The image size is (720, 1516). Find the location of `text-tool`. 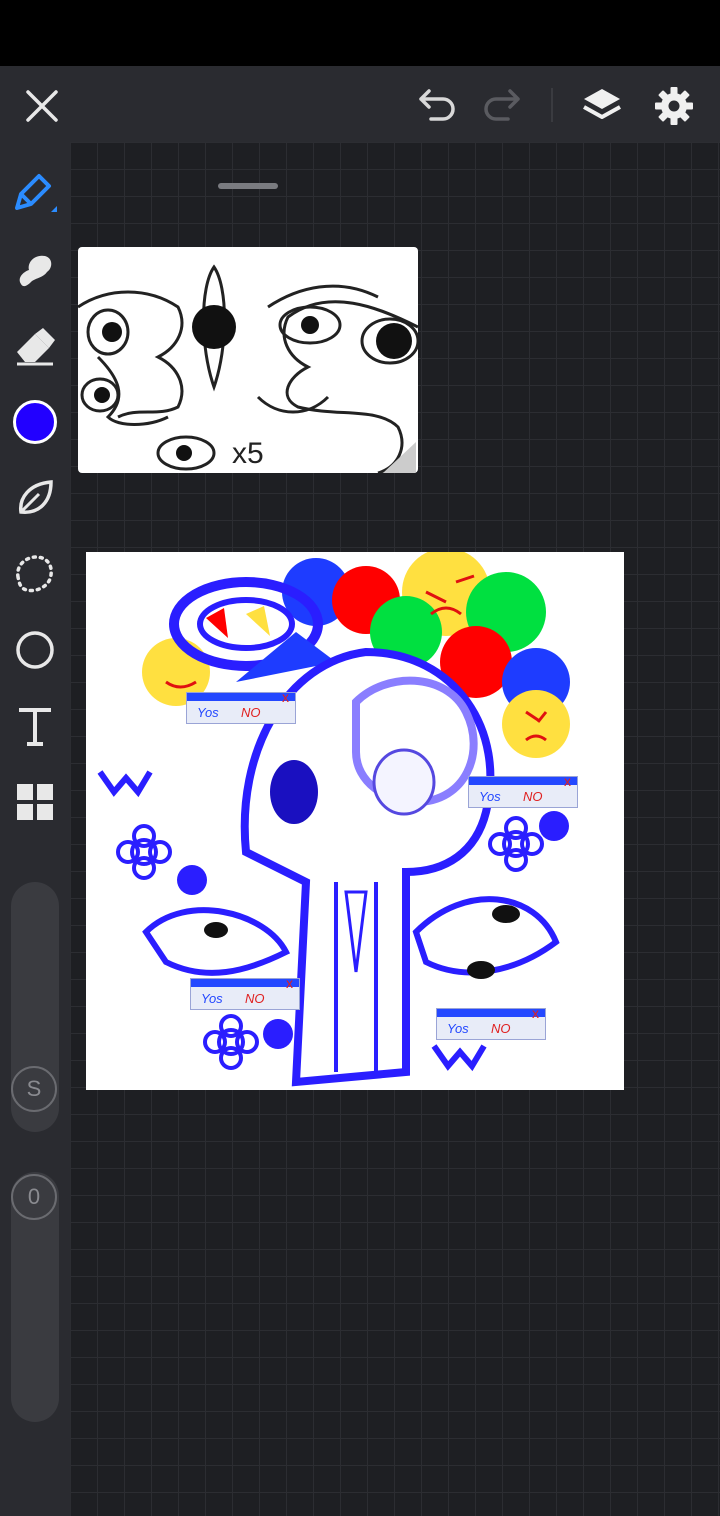

text-tool is located at coordinates (35, 726).